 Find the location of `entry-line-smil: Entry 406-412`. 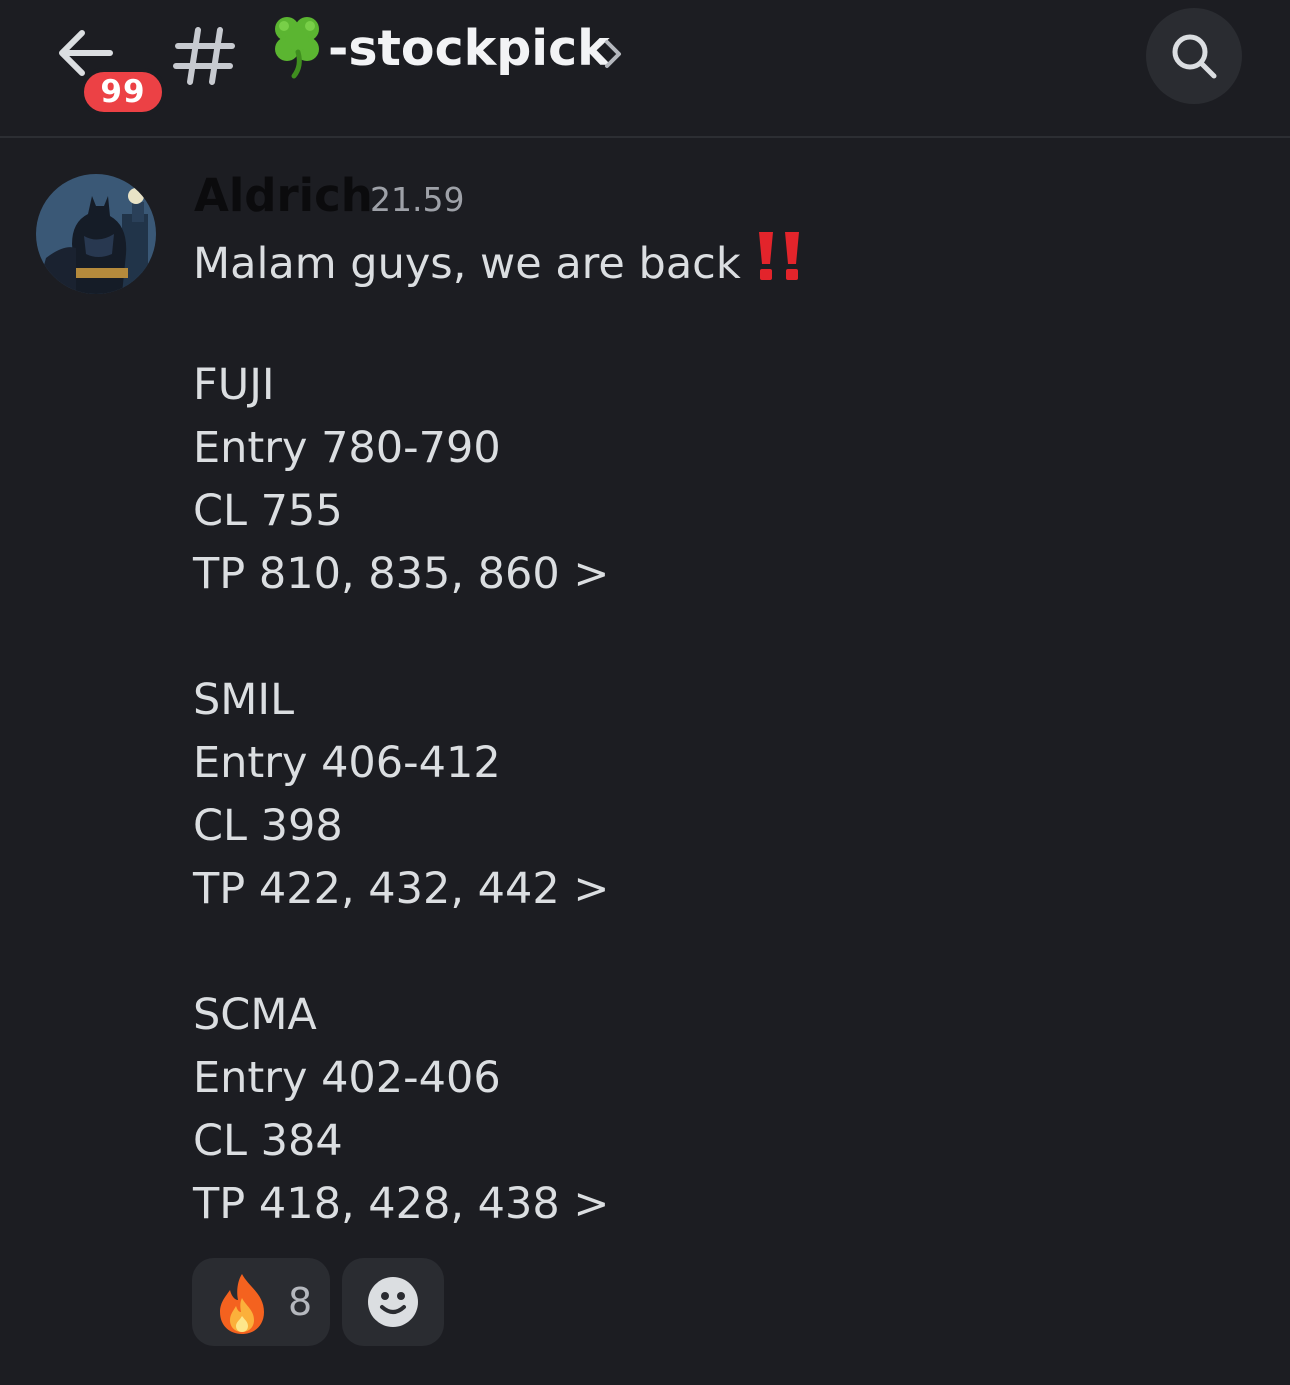

entry-line-smil: Entry 406-412 is located at coordinates (347, 763).